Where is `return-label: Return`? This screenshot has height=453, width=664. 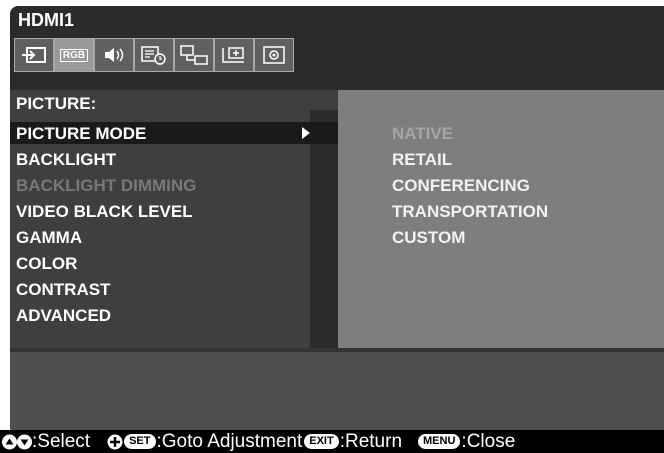 return-label: Return is located at coordinates (373, 441).